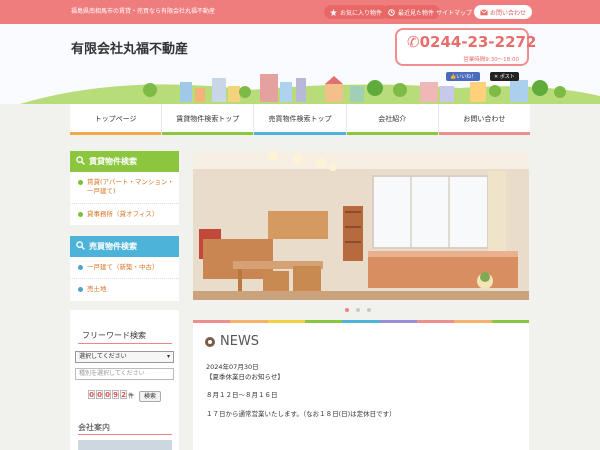 The height and width of the screenshot is (450, 600). Describe the element at coordinates (484, 12) in the screenshot. I see `mail-icon` at that location.